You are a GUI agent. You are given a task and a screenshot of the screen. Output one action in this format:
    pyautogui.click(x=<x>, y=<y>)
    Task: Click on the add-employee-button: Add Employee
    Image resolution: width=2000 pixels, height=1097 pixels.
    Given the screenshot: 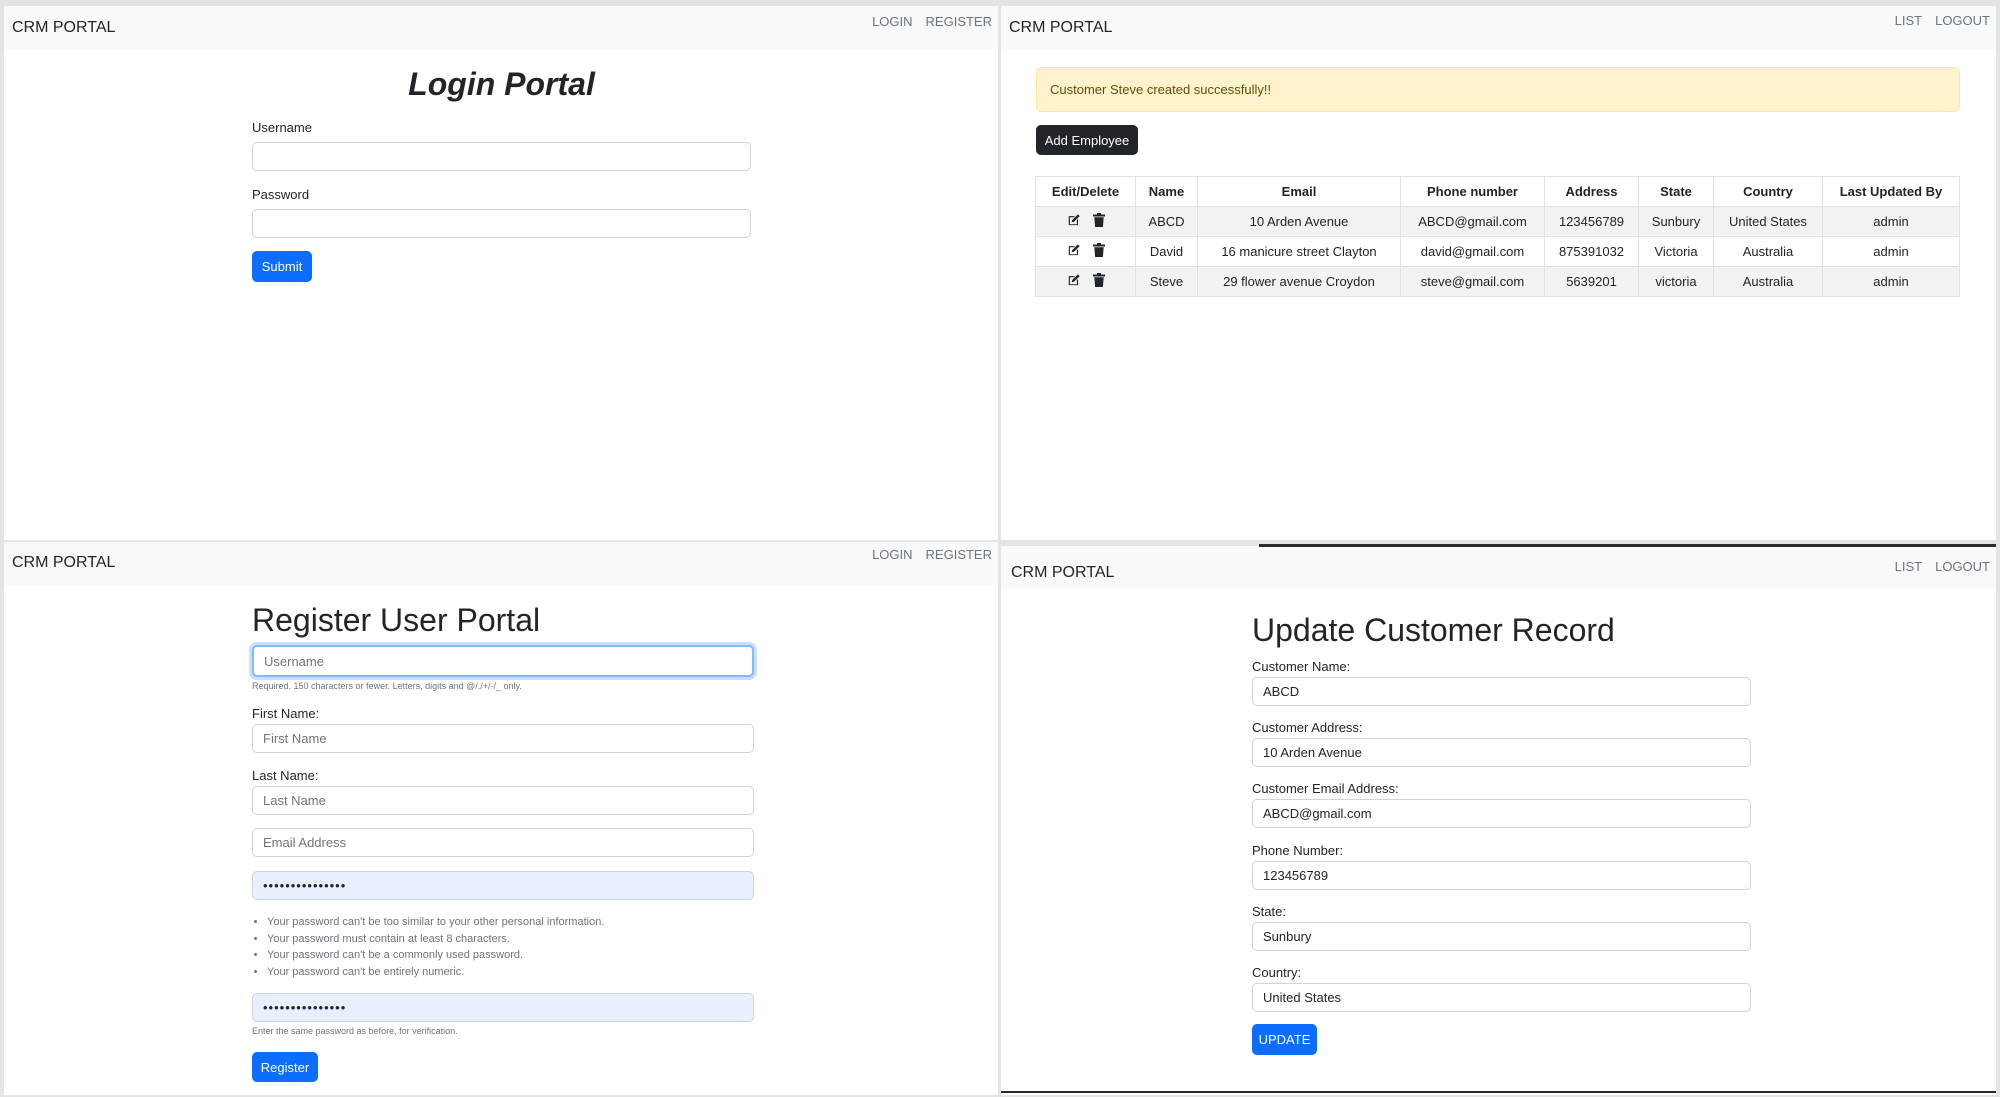 What is the action you would take?
    pyautogui.click(x=1087, y=140)
    